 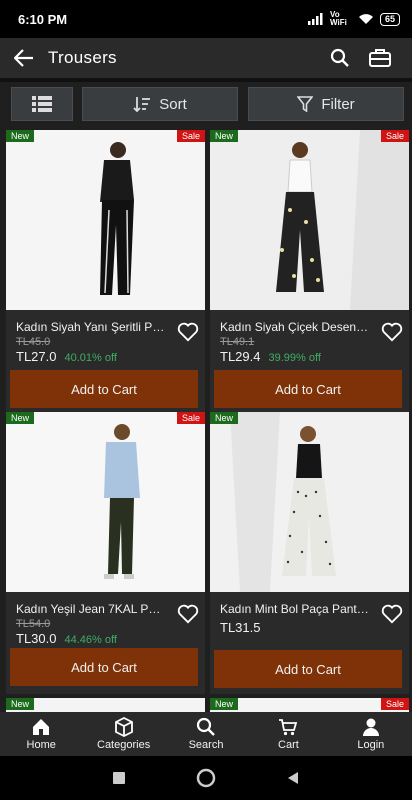 I want to click on old-price: TL54.0, so click(x=33, y=624).